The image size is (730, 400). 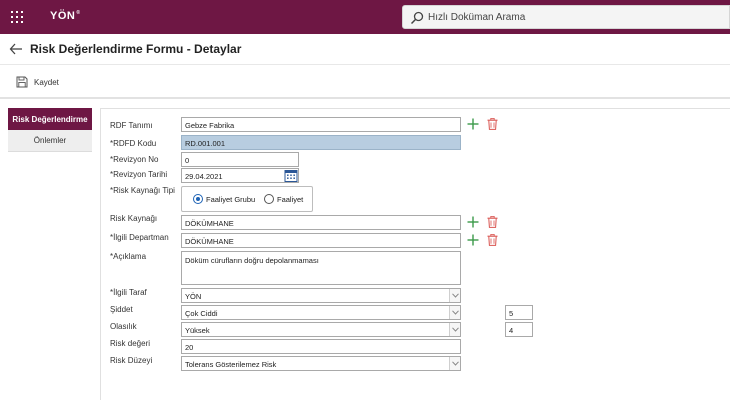 I want to click on add-rdf-icon, so click(x=473, y=124).